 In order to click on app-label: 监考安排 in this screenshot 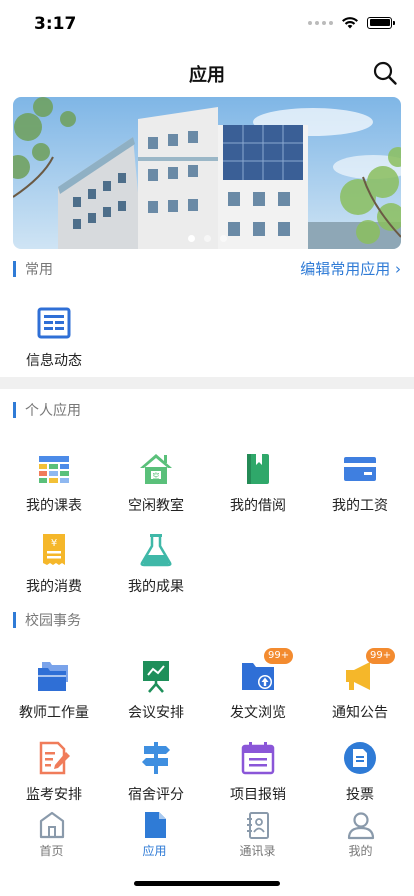, I will do `click(54, 795)`.